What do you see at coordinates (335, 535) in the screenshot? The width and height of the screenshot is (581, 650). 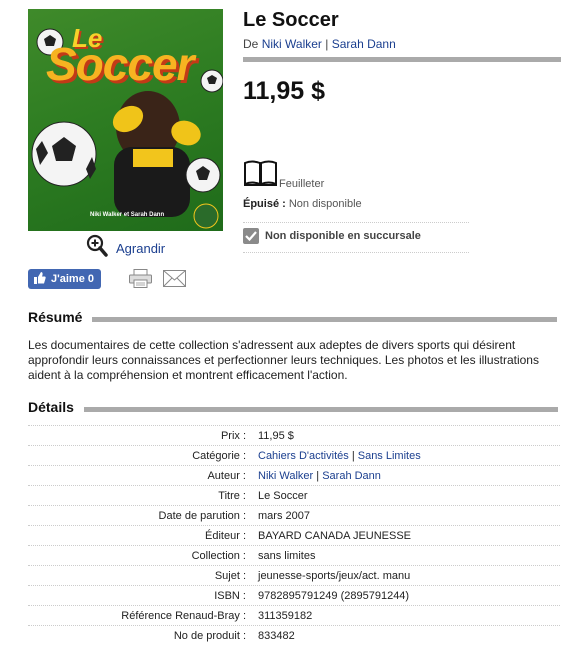 I see `details-value: BAYARD CANADA JEUNESSE` at bounding box center [335, 535].